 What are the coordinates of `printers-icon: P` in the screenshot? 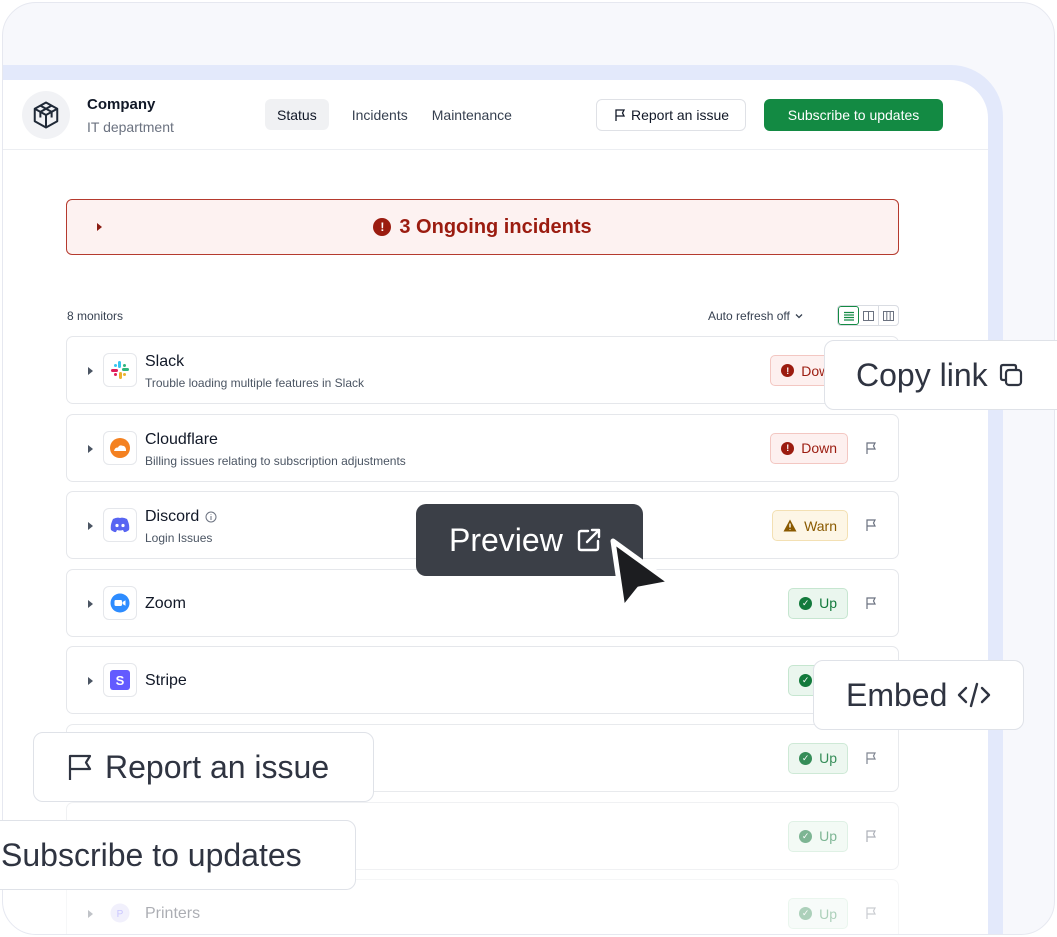 It's located at (120, 913).